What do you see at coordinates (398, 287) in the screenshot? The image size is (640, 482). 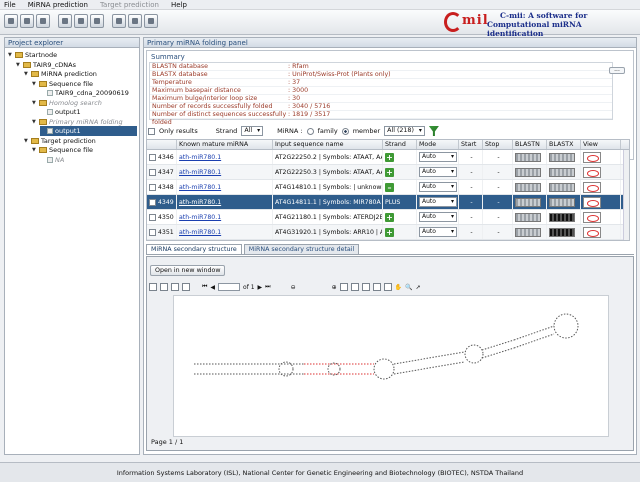 I see `pan-tool-icon: ✋` at bounding box center [398, 287].